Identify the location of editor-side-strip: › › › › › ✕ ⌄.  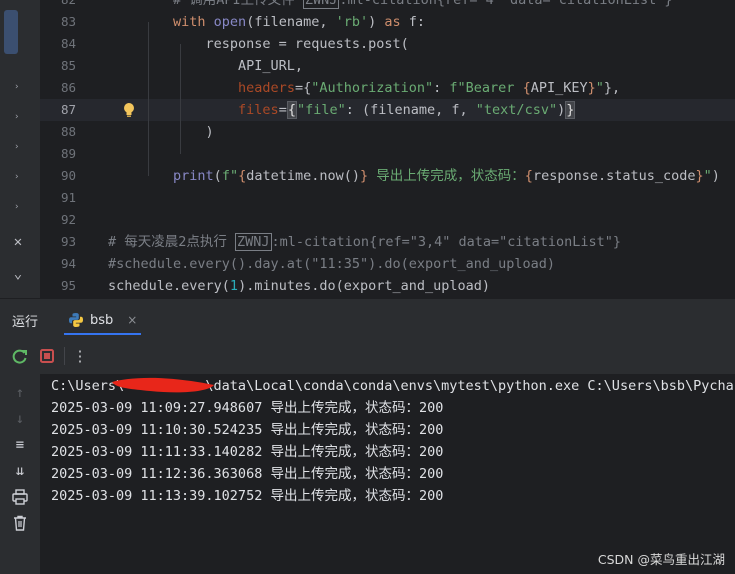
(20, 149).